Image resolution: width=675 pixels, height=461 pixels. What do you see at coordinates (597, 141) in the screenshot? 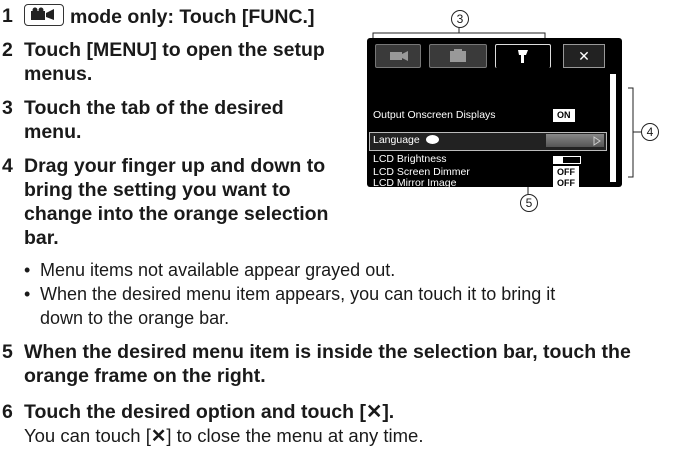
I see `play-arrow-icon` at bounding box center [597, 141].